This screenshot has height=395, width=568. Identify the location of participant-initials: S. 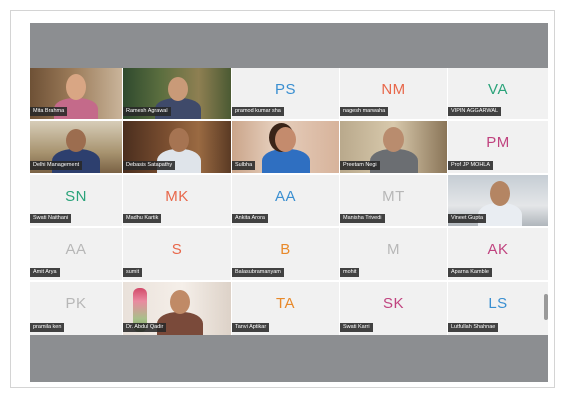
(177, 249).